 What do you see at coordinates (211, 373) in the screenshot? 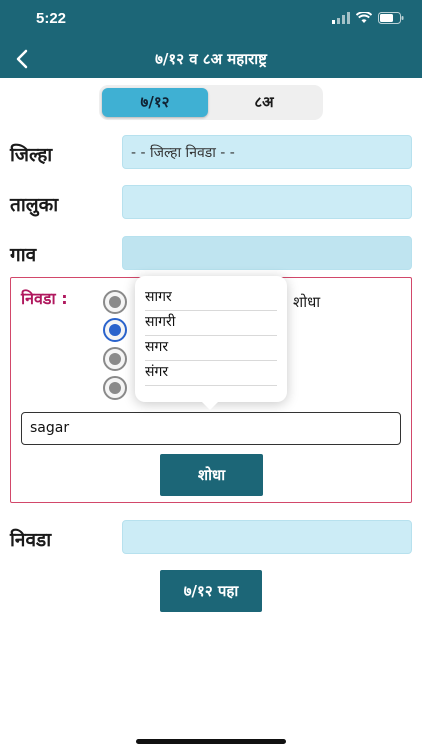
I see `popover-item-4: संगर` at bounding box center [211, 373].